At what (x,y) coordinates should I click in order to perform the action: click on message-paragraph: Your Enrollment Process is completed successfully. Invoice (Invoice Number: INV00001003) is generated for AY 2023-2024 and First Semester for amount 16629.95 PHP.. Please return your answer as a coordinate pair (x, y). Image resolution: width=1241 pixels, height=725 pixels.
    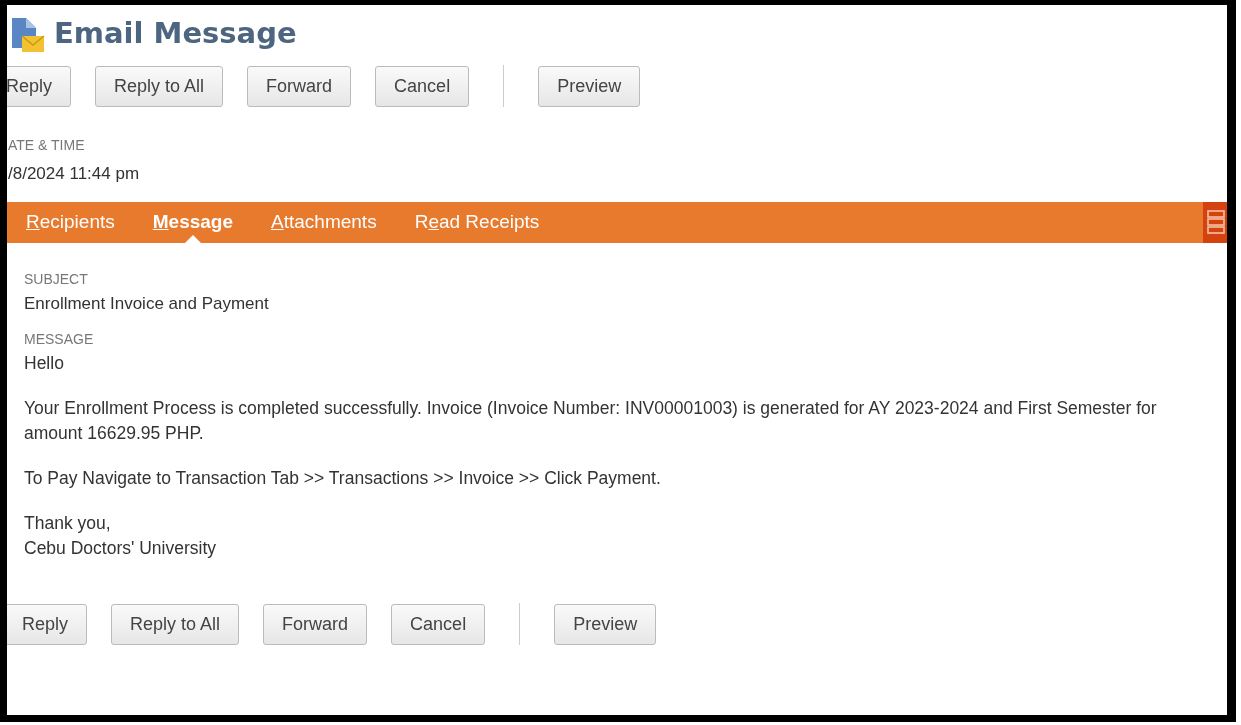
    Looking at the image, I should click on (591, 421).